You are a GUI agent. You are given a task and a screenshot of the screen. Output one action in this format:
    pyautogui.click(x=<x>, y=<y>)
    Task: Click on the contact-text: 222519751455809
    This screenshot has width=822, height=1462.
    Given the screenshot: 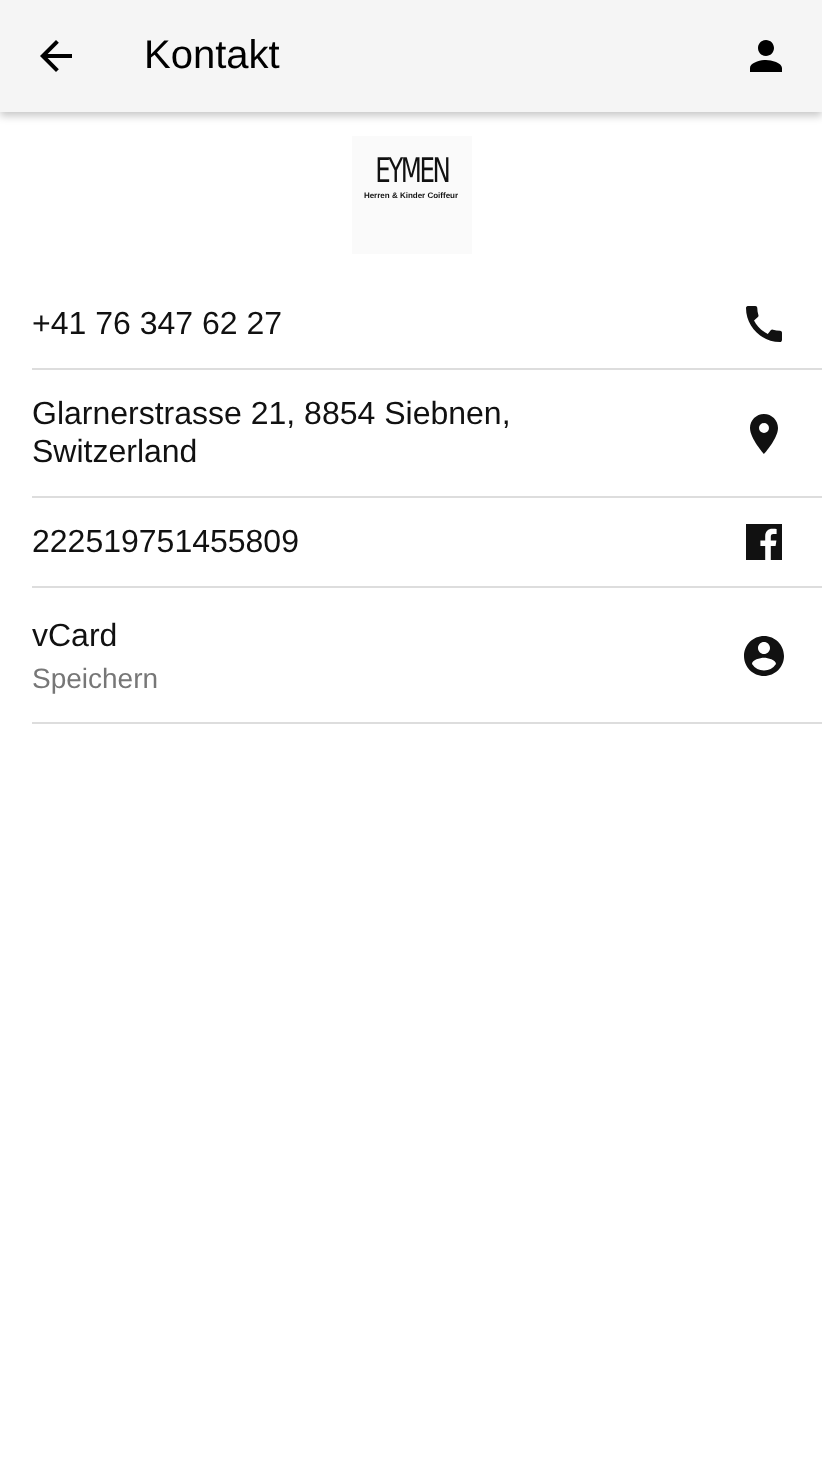 What is the action you would take?
    pyautogui.click(x=165, y=542)
    